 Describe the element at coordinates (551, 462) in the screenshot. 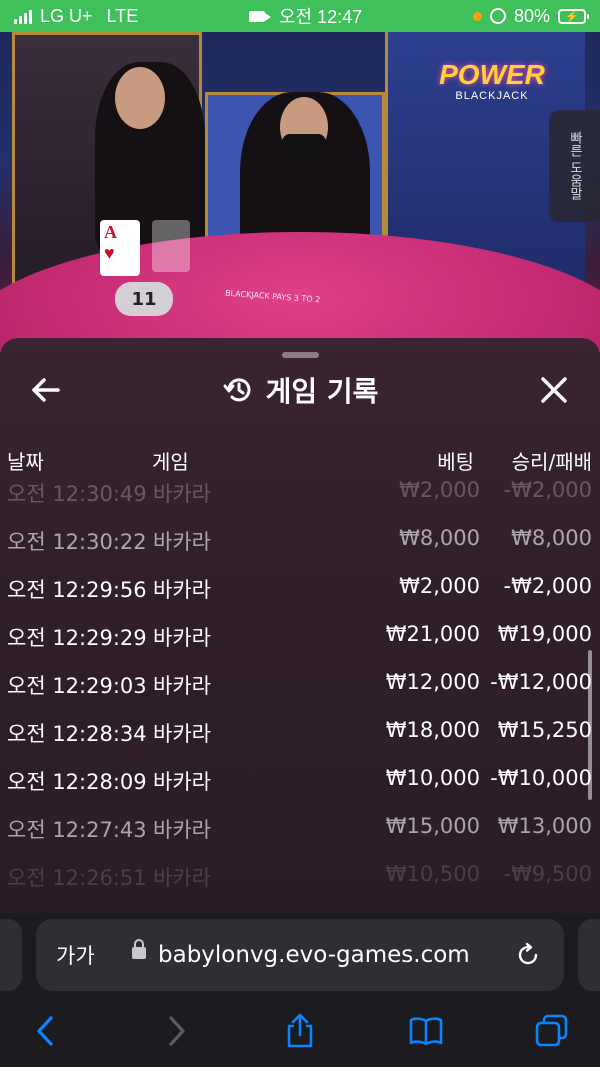

I see `col-result: 승리/패배` at that location.